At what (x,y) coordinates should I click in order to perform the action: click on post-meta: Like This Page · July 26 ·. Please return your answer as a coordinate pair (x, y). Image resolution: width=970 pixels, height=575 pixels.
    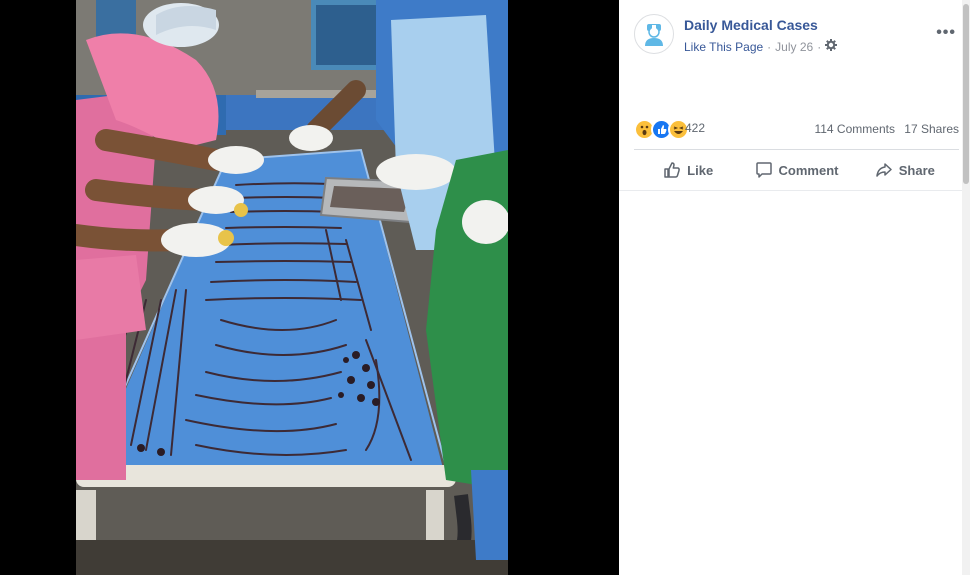
    Looking at the image, I should click on (761, 46).